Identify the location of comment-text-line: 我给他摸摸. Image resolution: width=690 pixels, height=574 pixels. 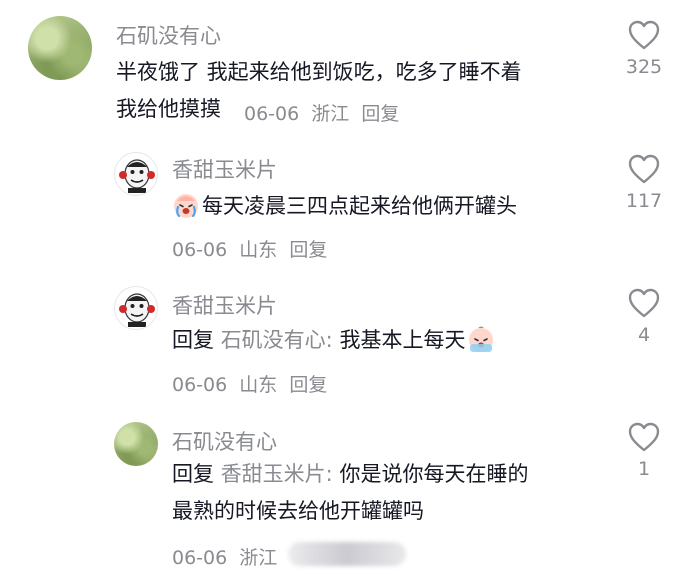
(168, 109).